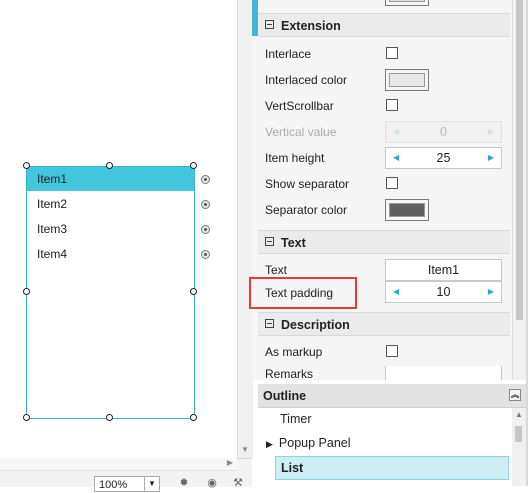 The width and height of the screenshot is (528, 493). I want to click on outline-item-timer: Timer, so click(295, 419).